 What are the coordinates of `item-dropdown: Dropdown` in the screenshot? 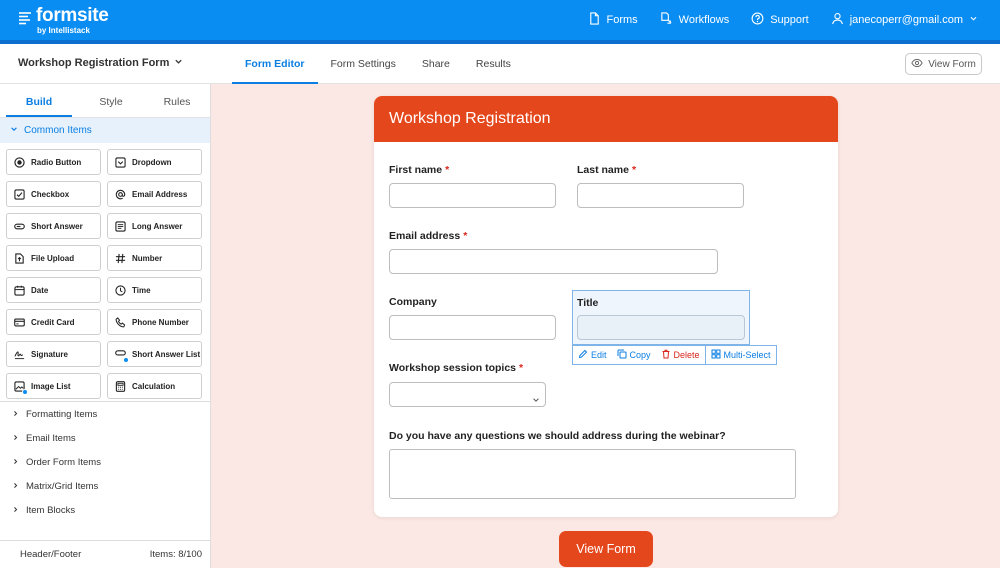 It's located at (154, 162).